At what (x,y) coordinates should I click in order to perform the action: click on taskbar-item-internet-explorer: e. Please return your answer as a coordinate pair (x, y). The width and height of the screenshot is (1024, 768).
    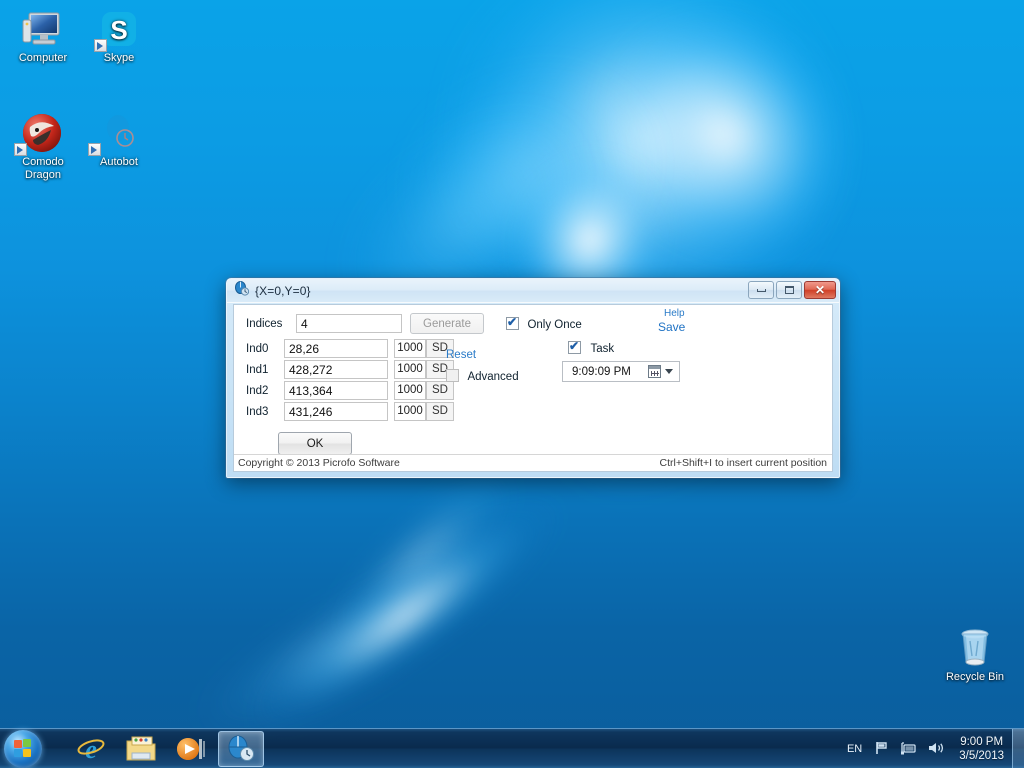
    Looking at the image, I should click on (91, 749).